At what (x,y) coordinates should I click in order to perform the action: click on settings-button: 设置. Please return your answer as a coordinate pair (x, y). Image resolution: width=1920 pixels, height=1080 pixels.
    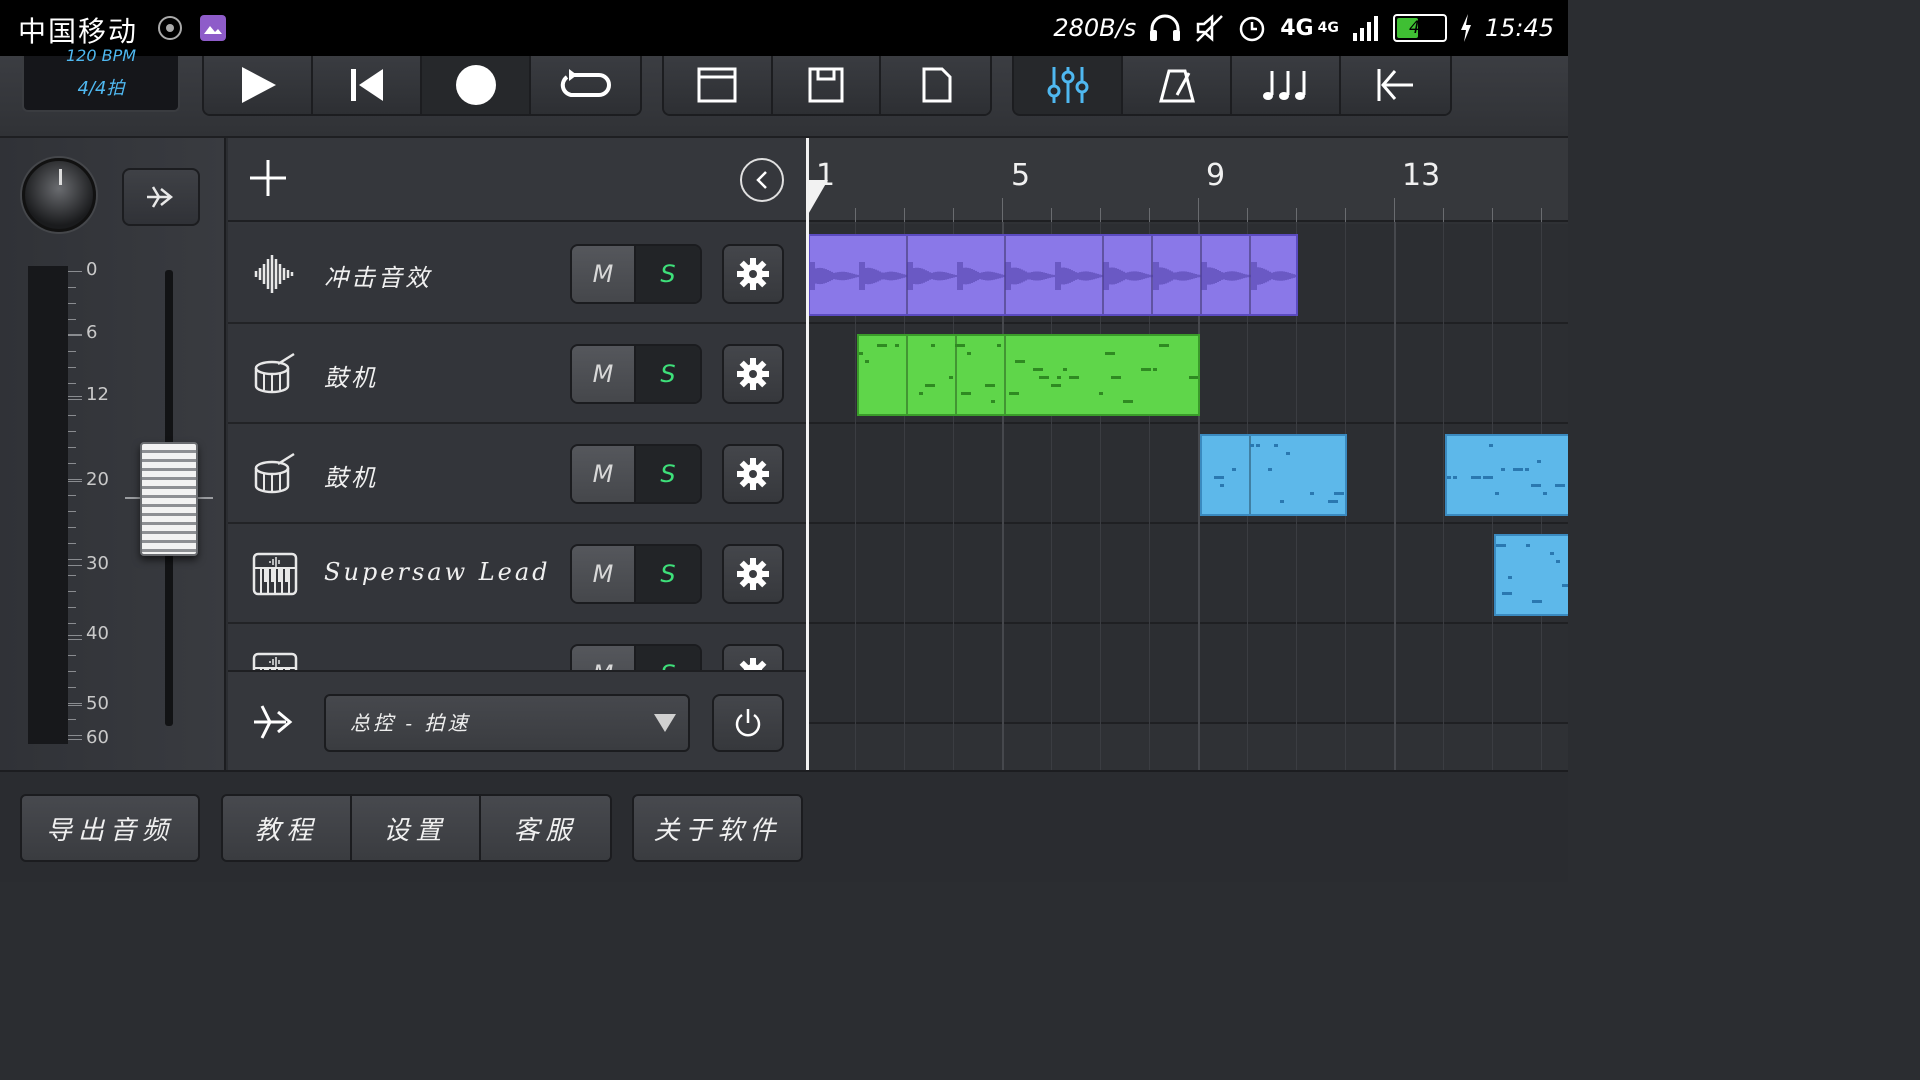
    Looking at the image, I should click on (416, 828).